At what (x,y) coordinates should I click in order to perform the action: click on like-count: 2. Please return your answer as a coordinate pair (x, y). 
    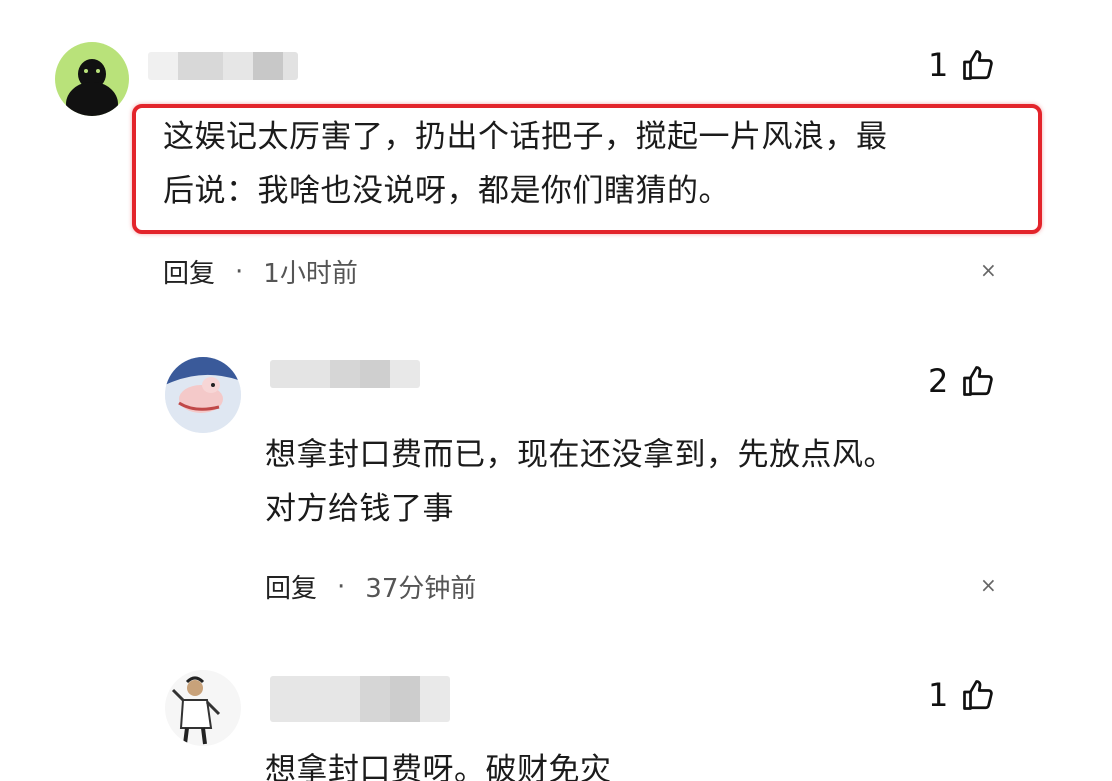
    Looking at the image, I should click on (938, 381).